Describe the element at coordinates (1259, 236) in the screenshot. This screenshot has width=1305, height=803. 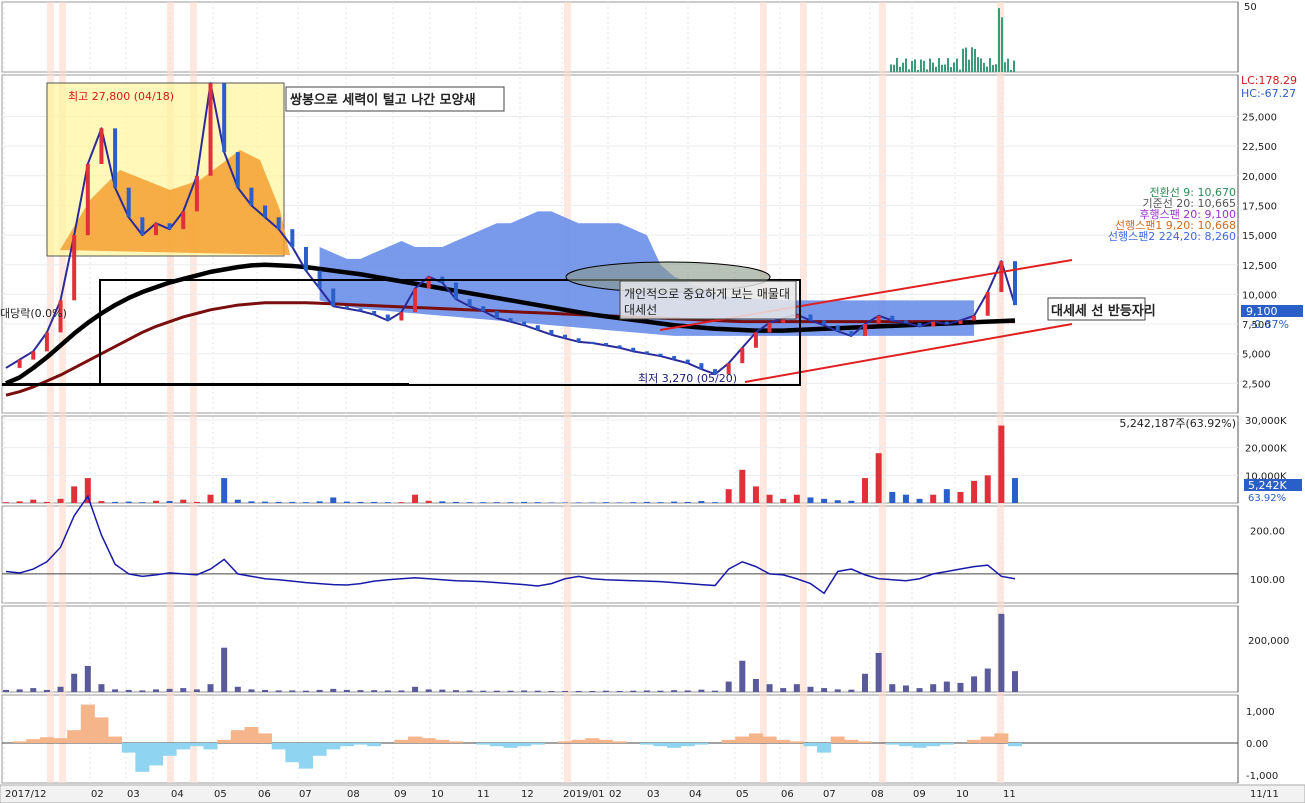
I see `price-tick-label: 15,000` at that location.